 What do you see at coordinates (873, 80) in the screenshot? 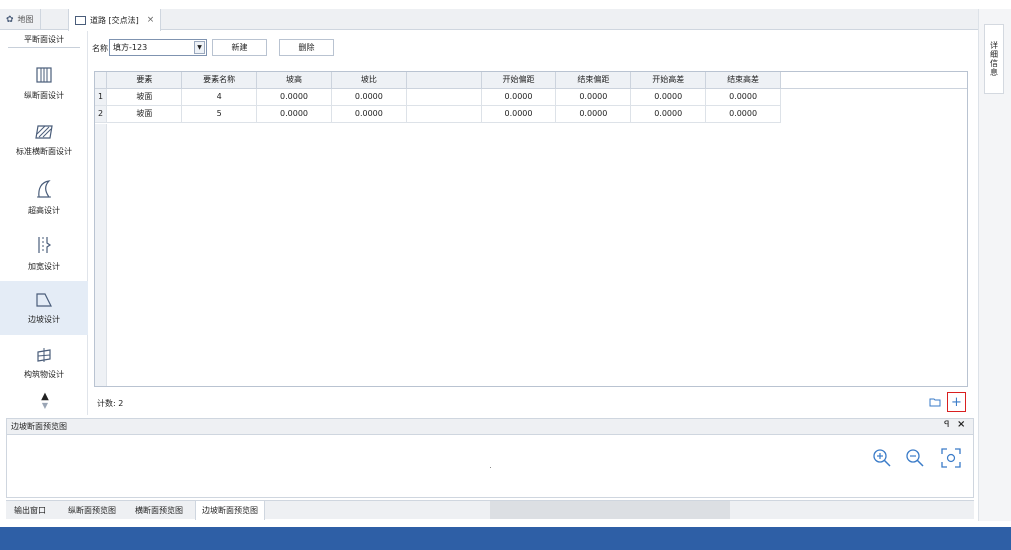
I see `filler-header` at bounding box center [873, 80].